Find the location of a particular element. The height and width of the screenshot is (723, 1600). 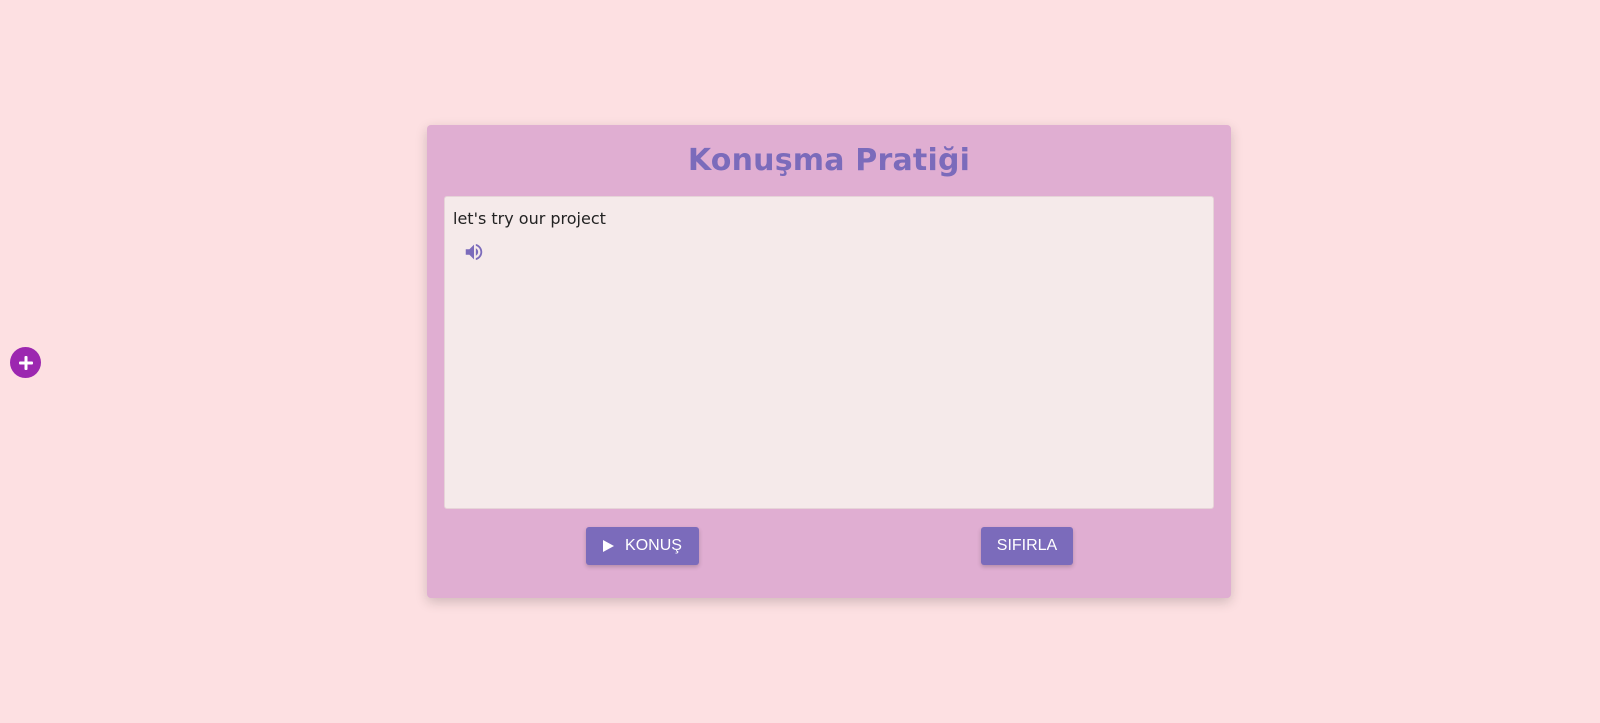

reset-button-label: SIFIRLA is located at coordinates (1027, 545).